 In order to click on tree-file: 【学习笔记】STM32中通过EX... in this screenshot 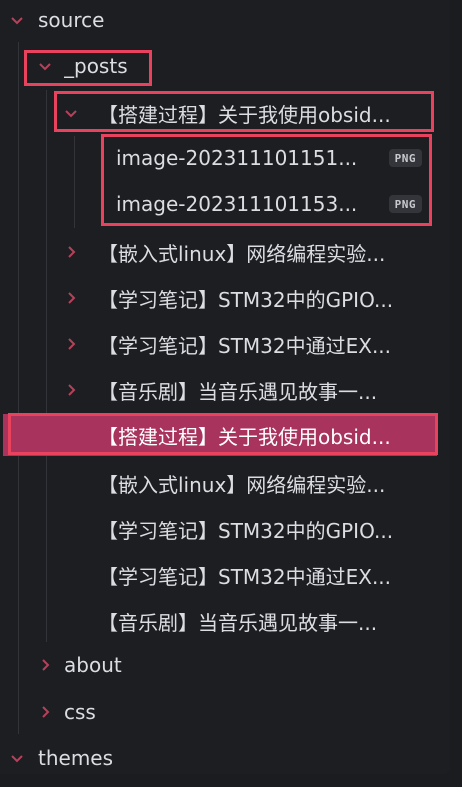, I will do `click(225, 575)`.